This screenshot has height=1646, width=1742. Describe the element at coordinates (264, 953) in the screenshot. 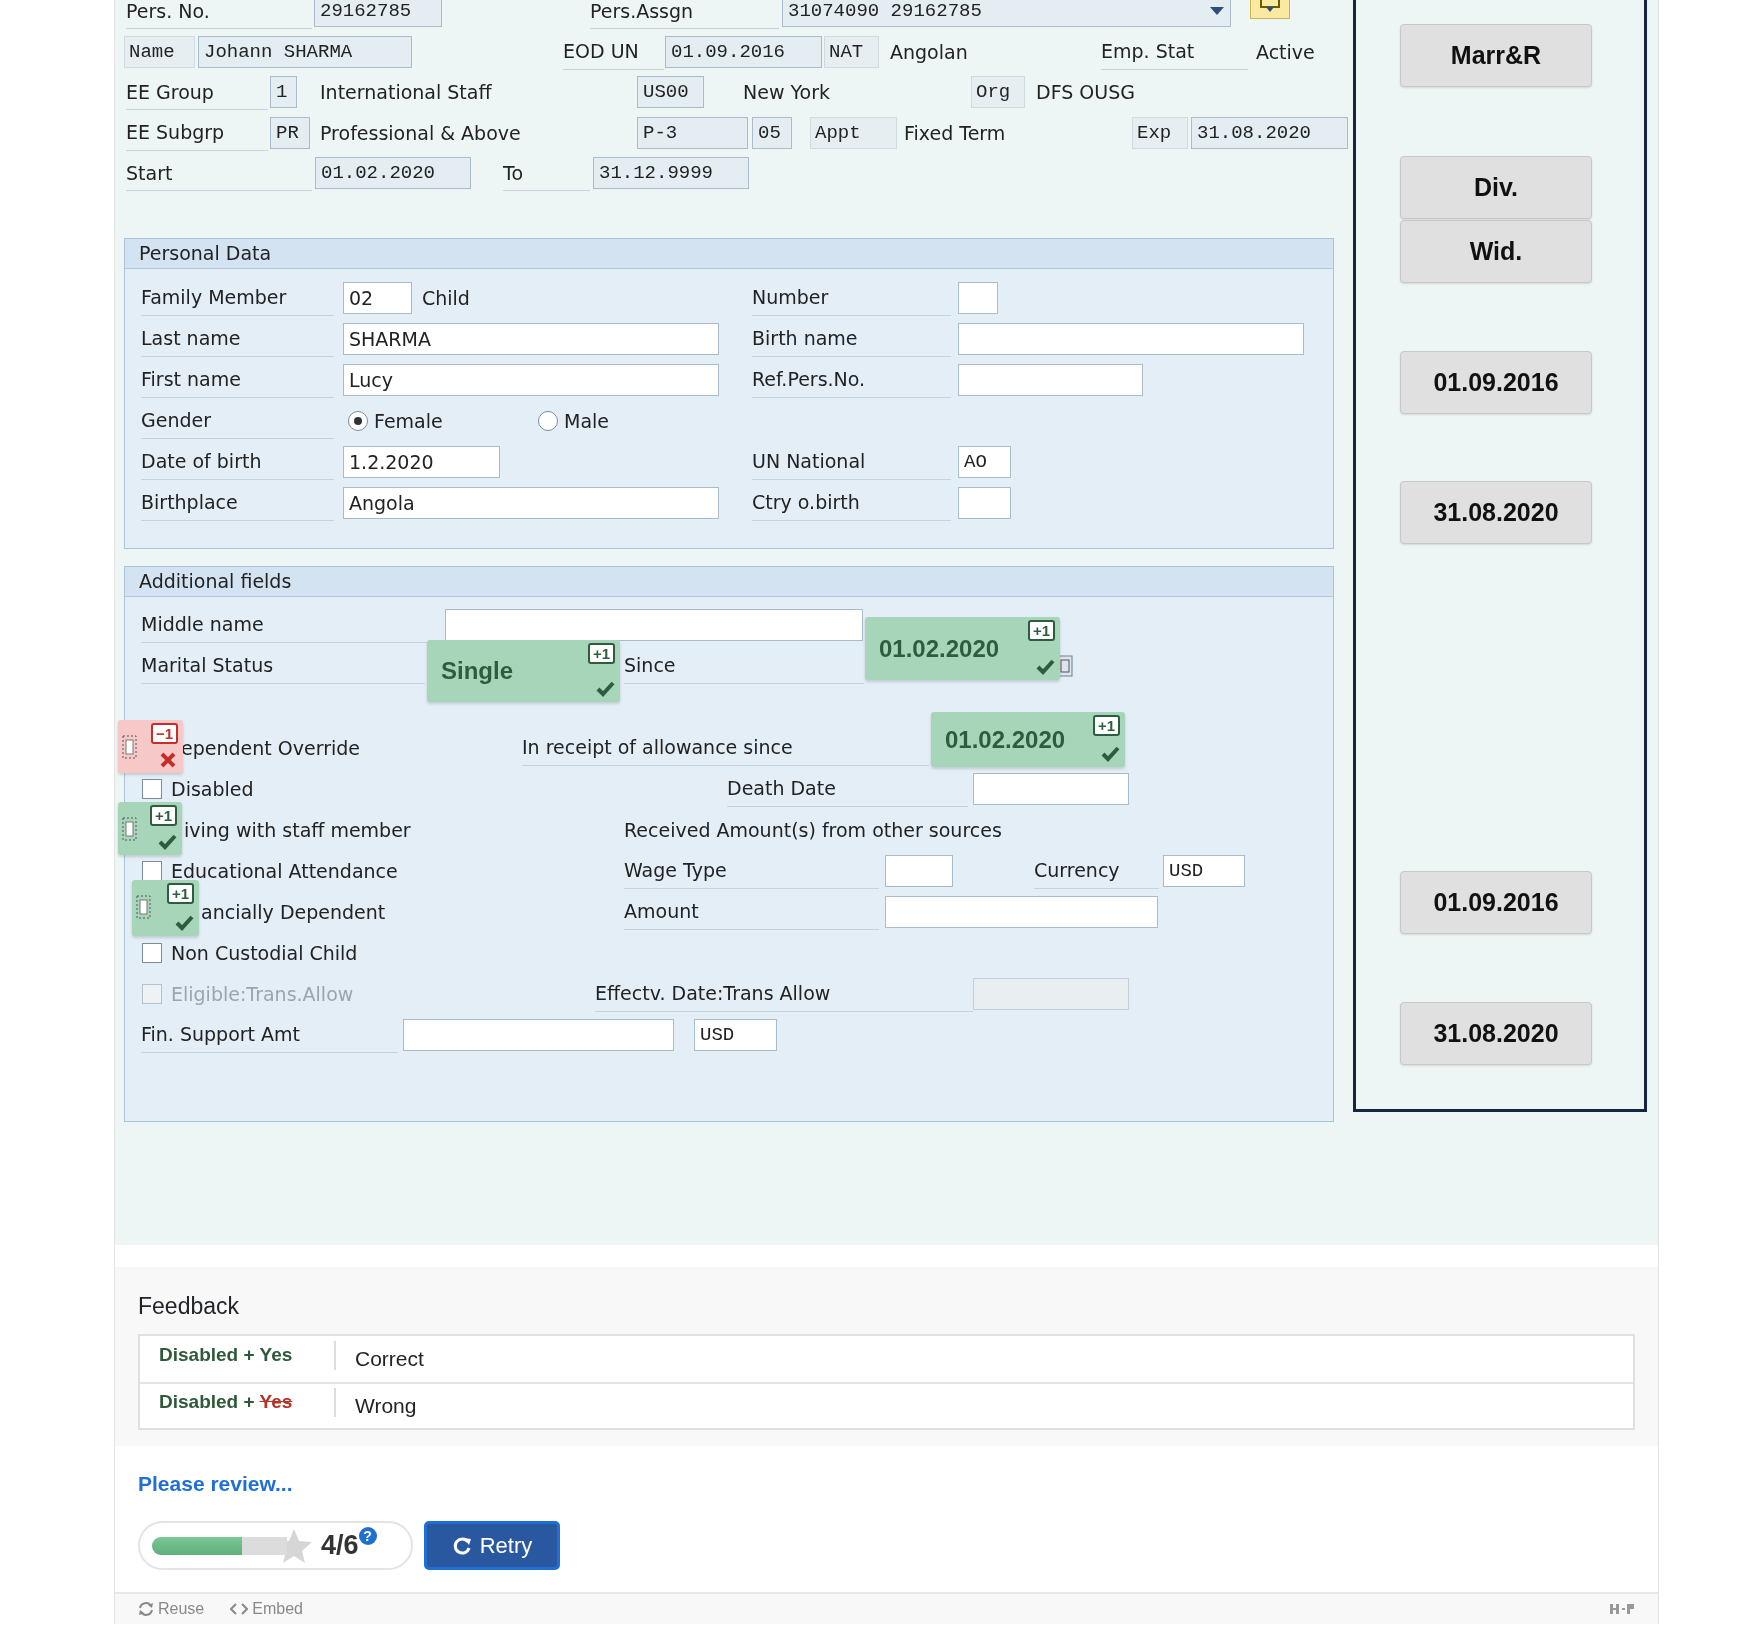

I see `checkbox-label: Non Custodial Child` at that location.